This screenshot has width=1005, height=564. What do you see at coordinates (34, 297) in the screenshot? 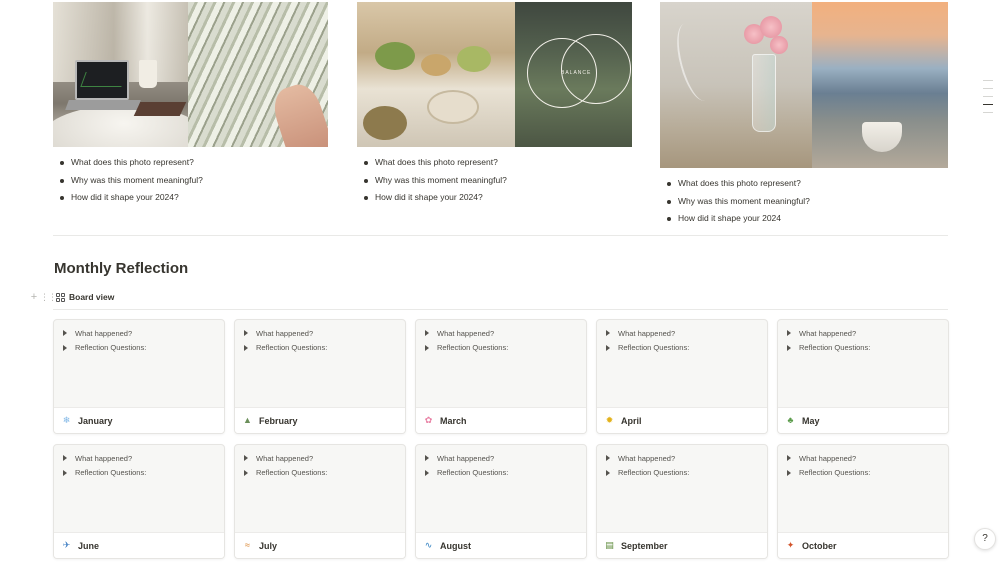
I see `add-block-icon: +` at bounding box center [34, 297].